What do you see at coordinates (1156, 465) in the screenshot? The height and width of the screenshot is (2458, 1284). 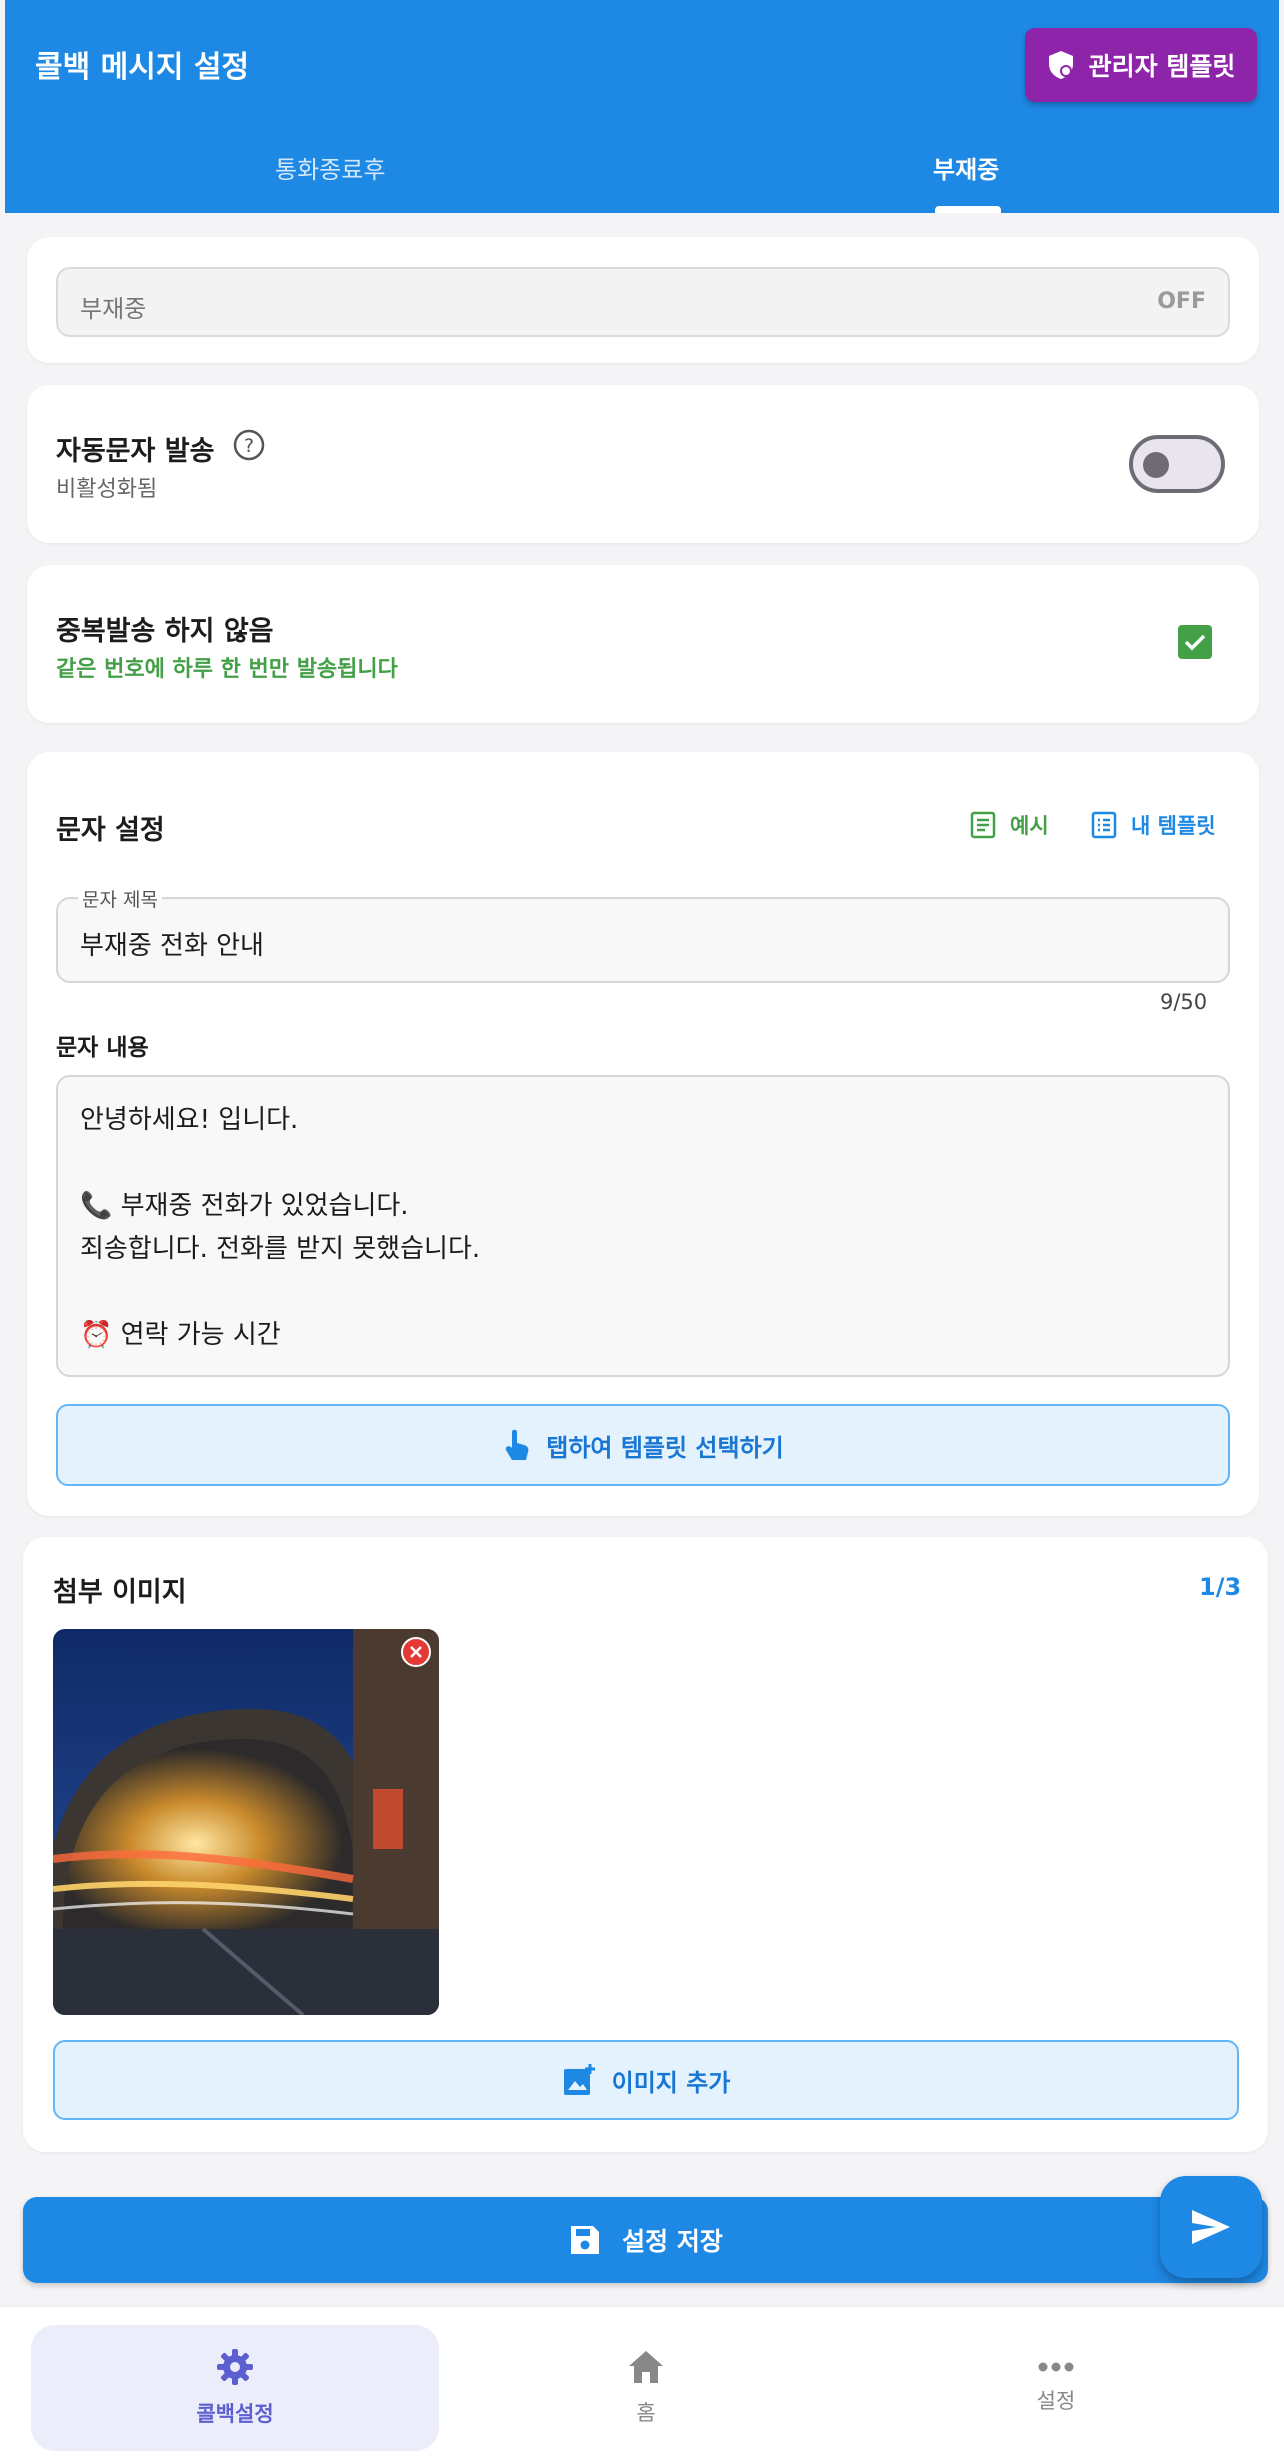 I see `toggle-knob` at bounding box center [1156, 465].